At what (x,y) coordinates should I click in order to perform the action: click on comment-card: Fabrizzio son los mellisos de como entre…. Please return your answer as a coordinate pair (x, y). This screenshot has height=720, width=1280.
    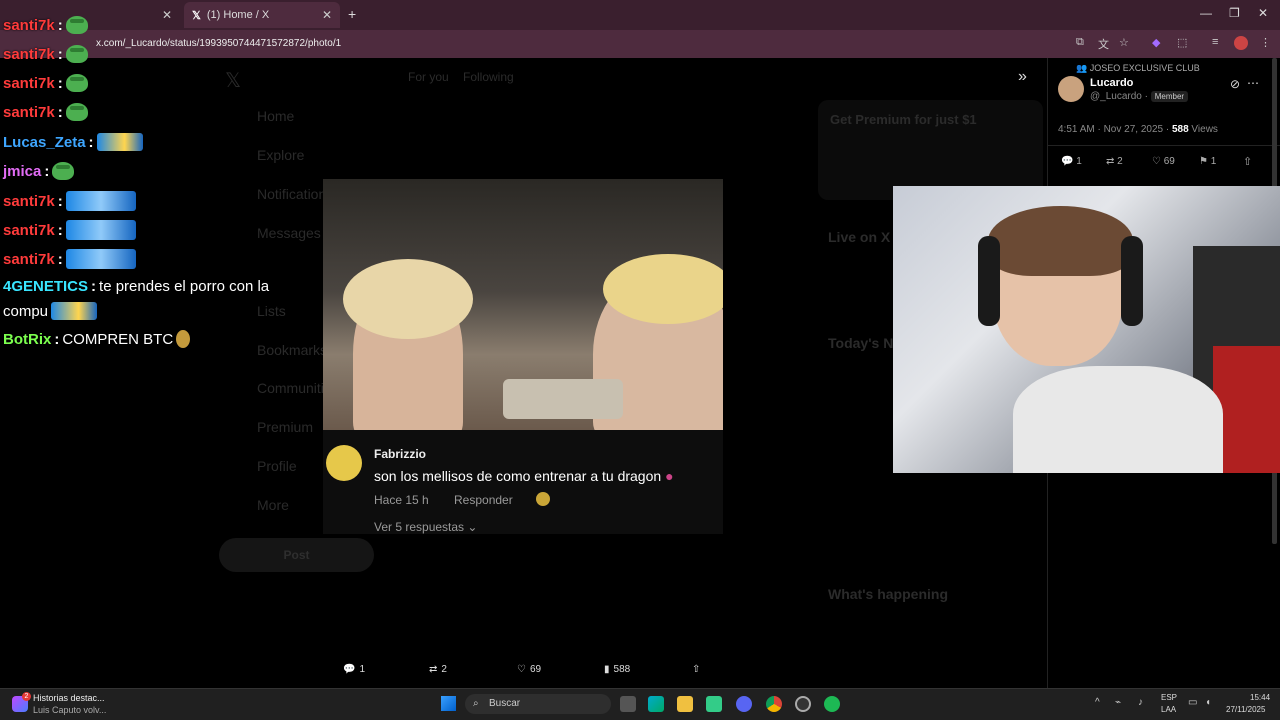
    Looking at the image, I should click on (523, 482).